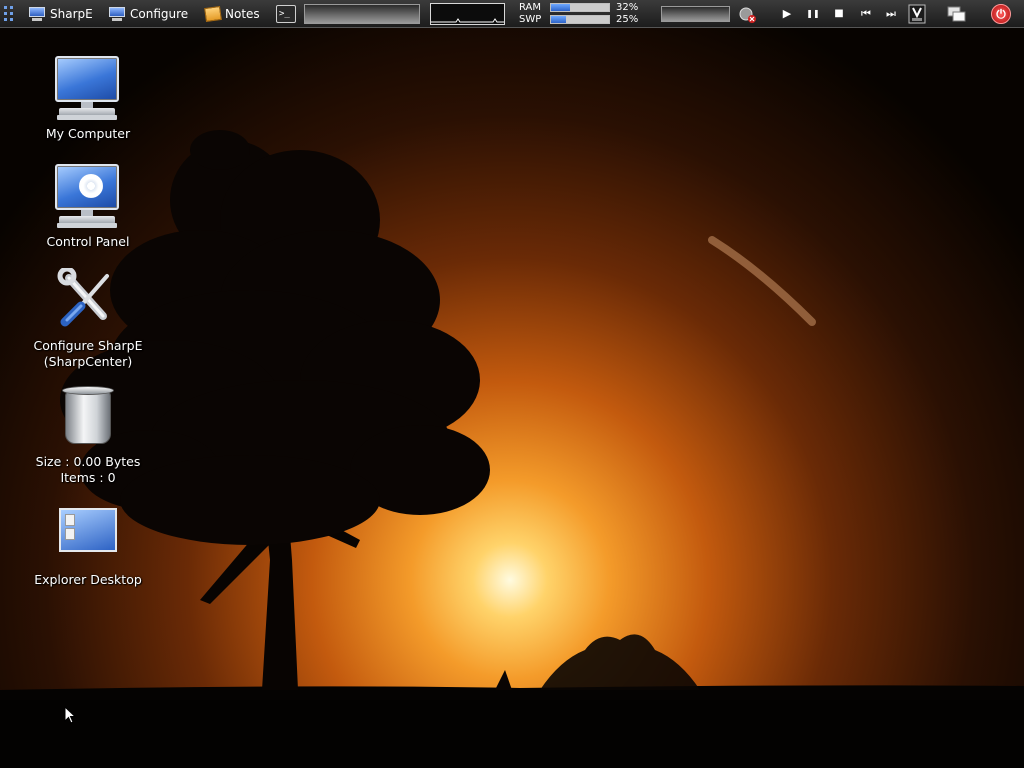  Describe the element at coordinates (88, 461) in the screenshot. I see `recycle-bin-size: Size : 0.00 Bytes` at that location.